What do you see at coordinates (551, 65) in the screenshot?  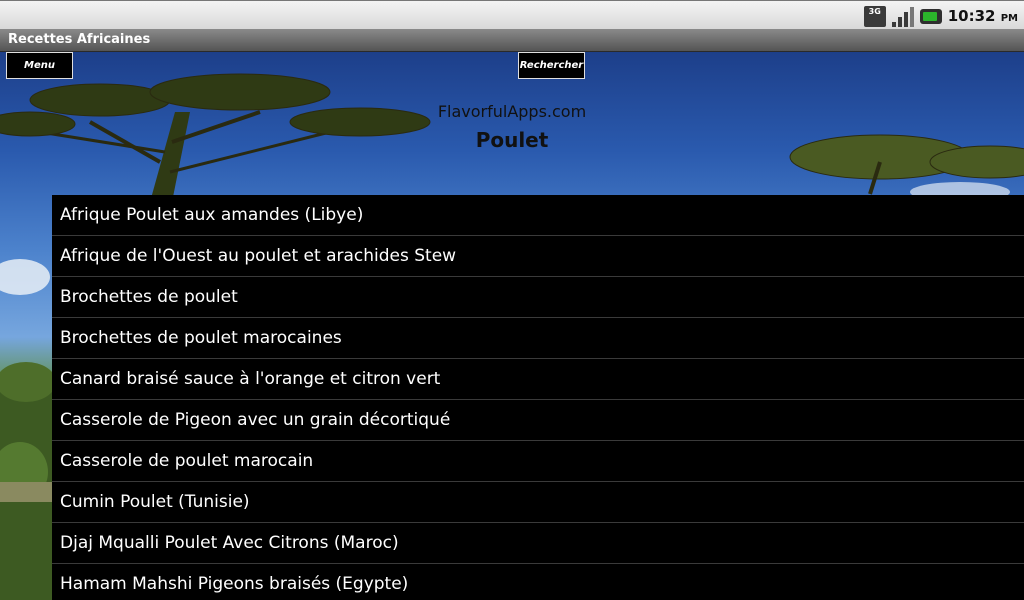 I see `search-button: Rechercher` at bounding box center [551, 65].